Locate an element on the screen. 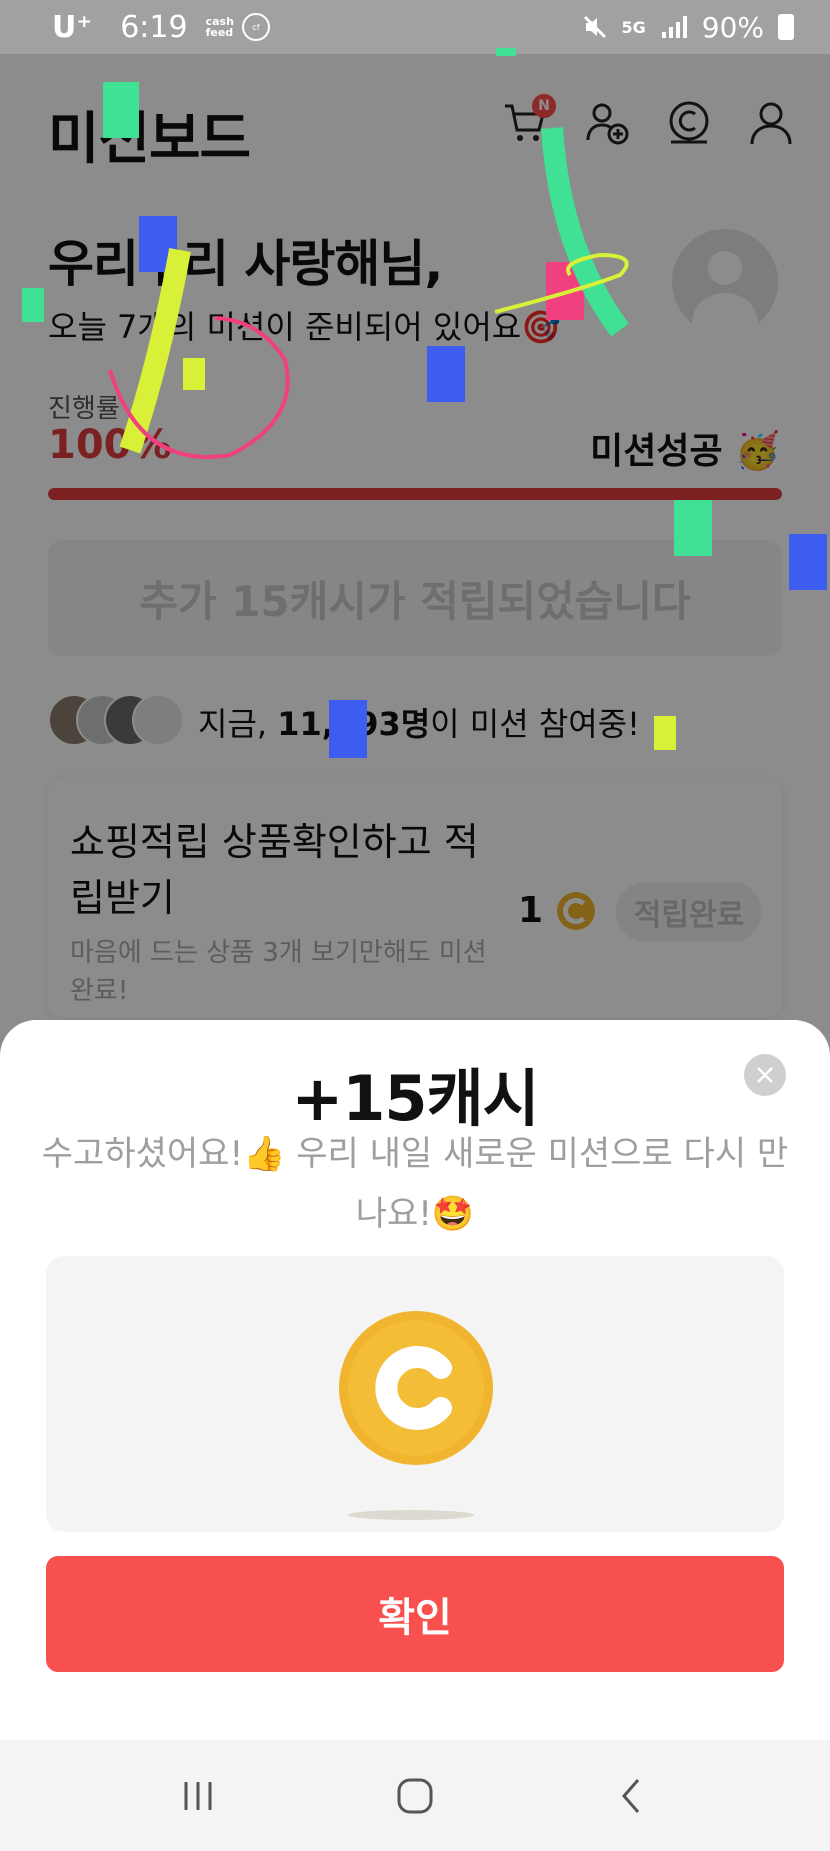 The image size is (830, 1851). mute-icon is located at coordinates (594, 27).